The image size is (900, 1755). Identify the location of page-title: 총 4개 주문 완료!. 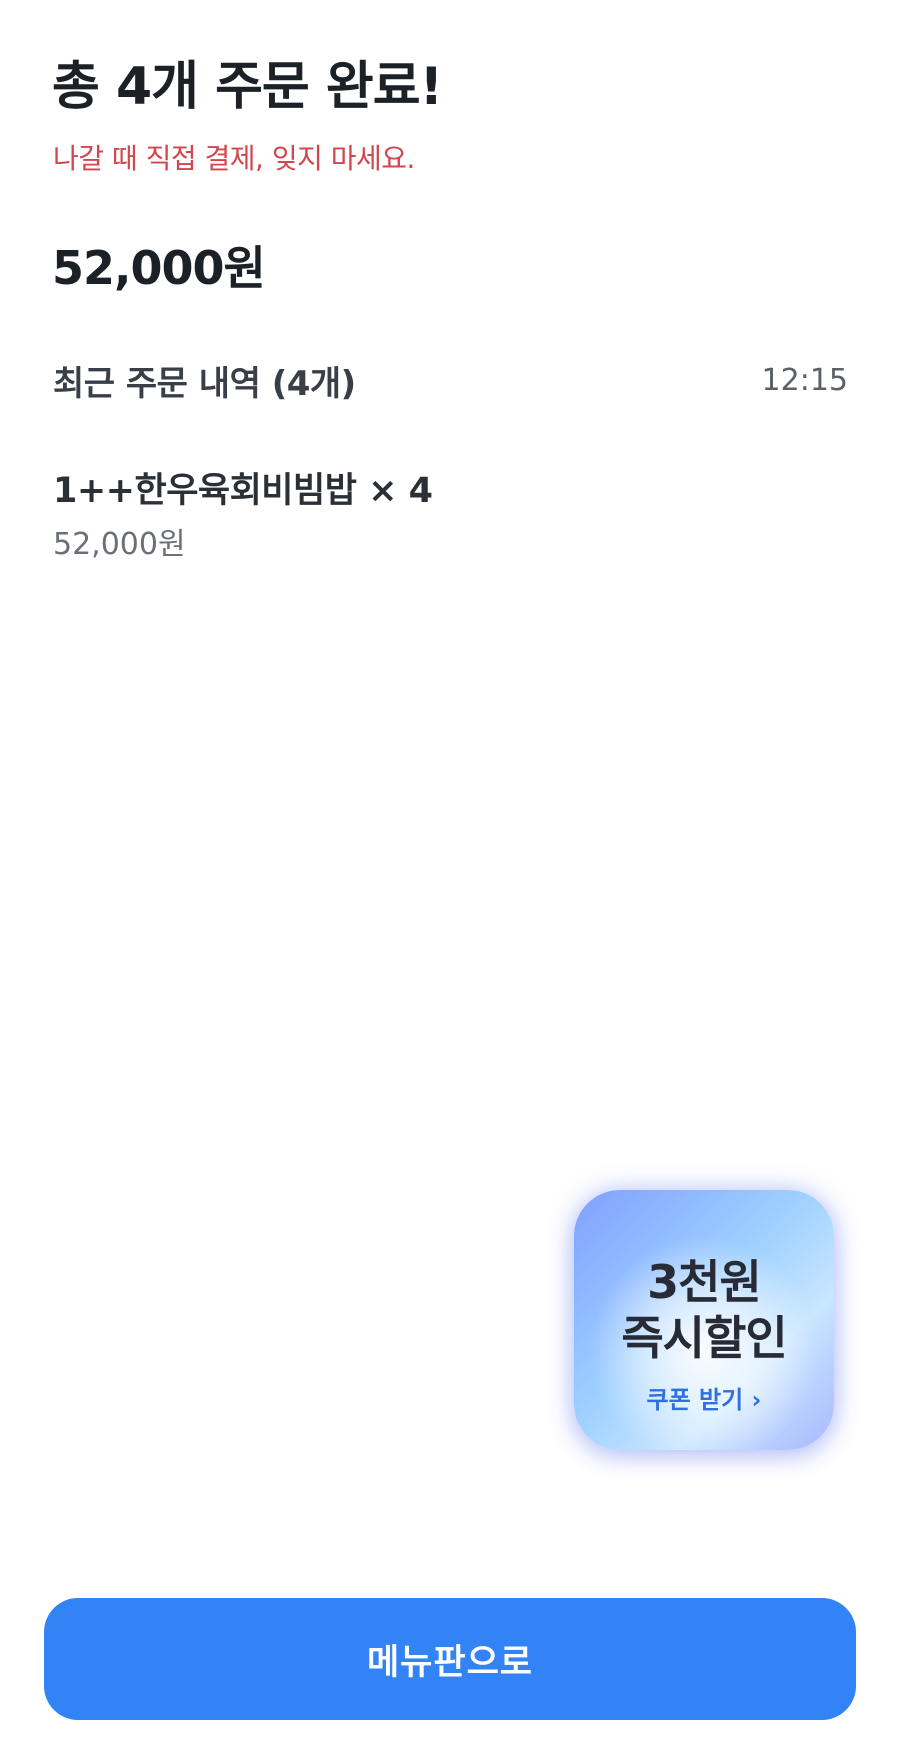
(247, 87).